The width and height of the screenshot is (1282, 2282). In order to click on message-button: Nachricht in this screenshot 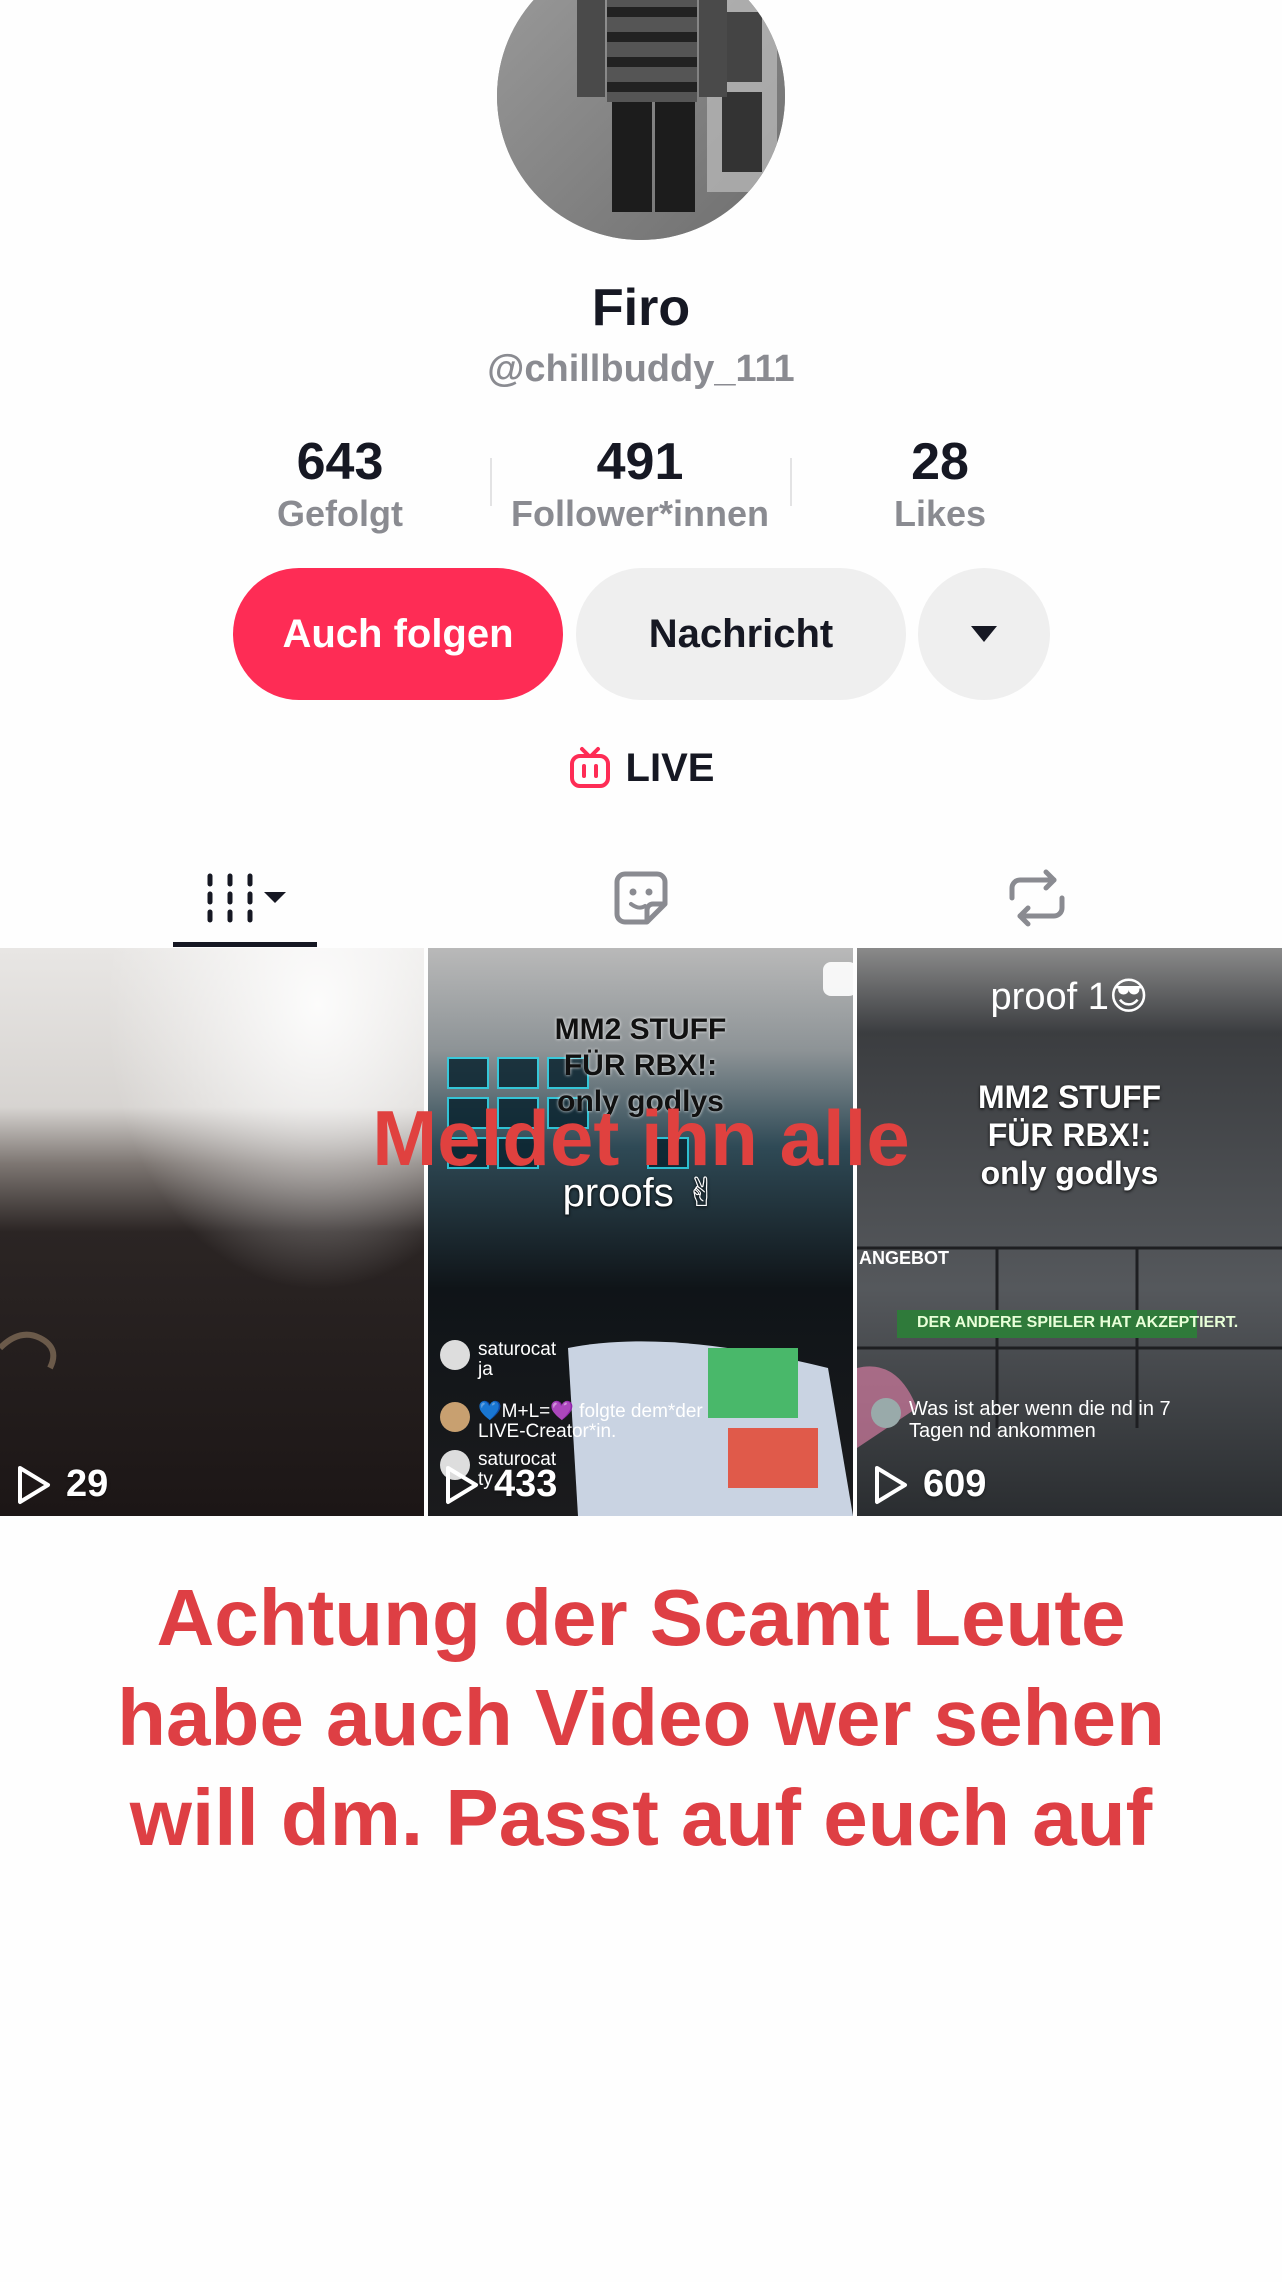, I will do `click(741, 634)`.